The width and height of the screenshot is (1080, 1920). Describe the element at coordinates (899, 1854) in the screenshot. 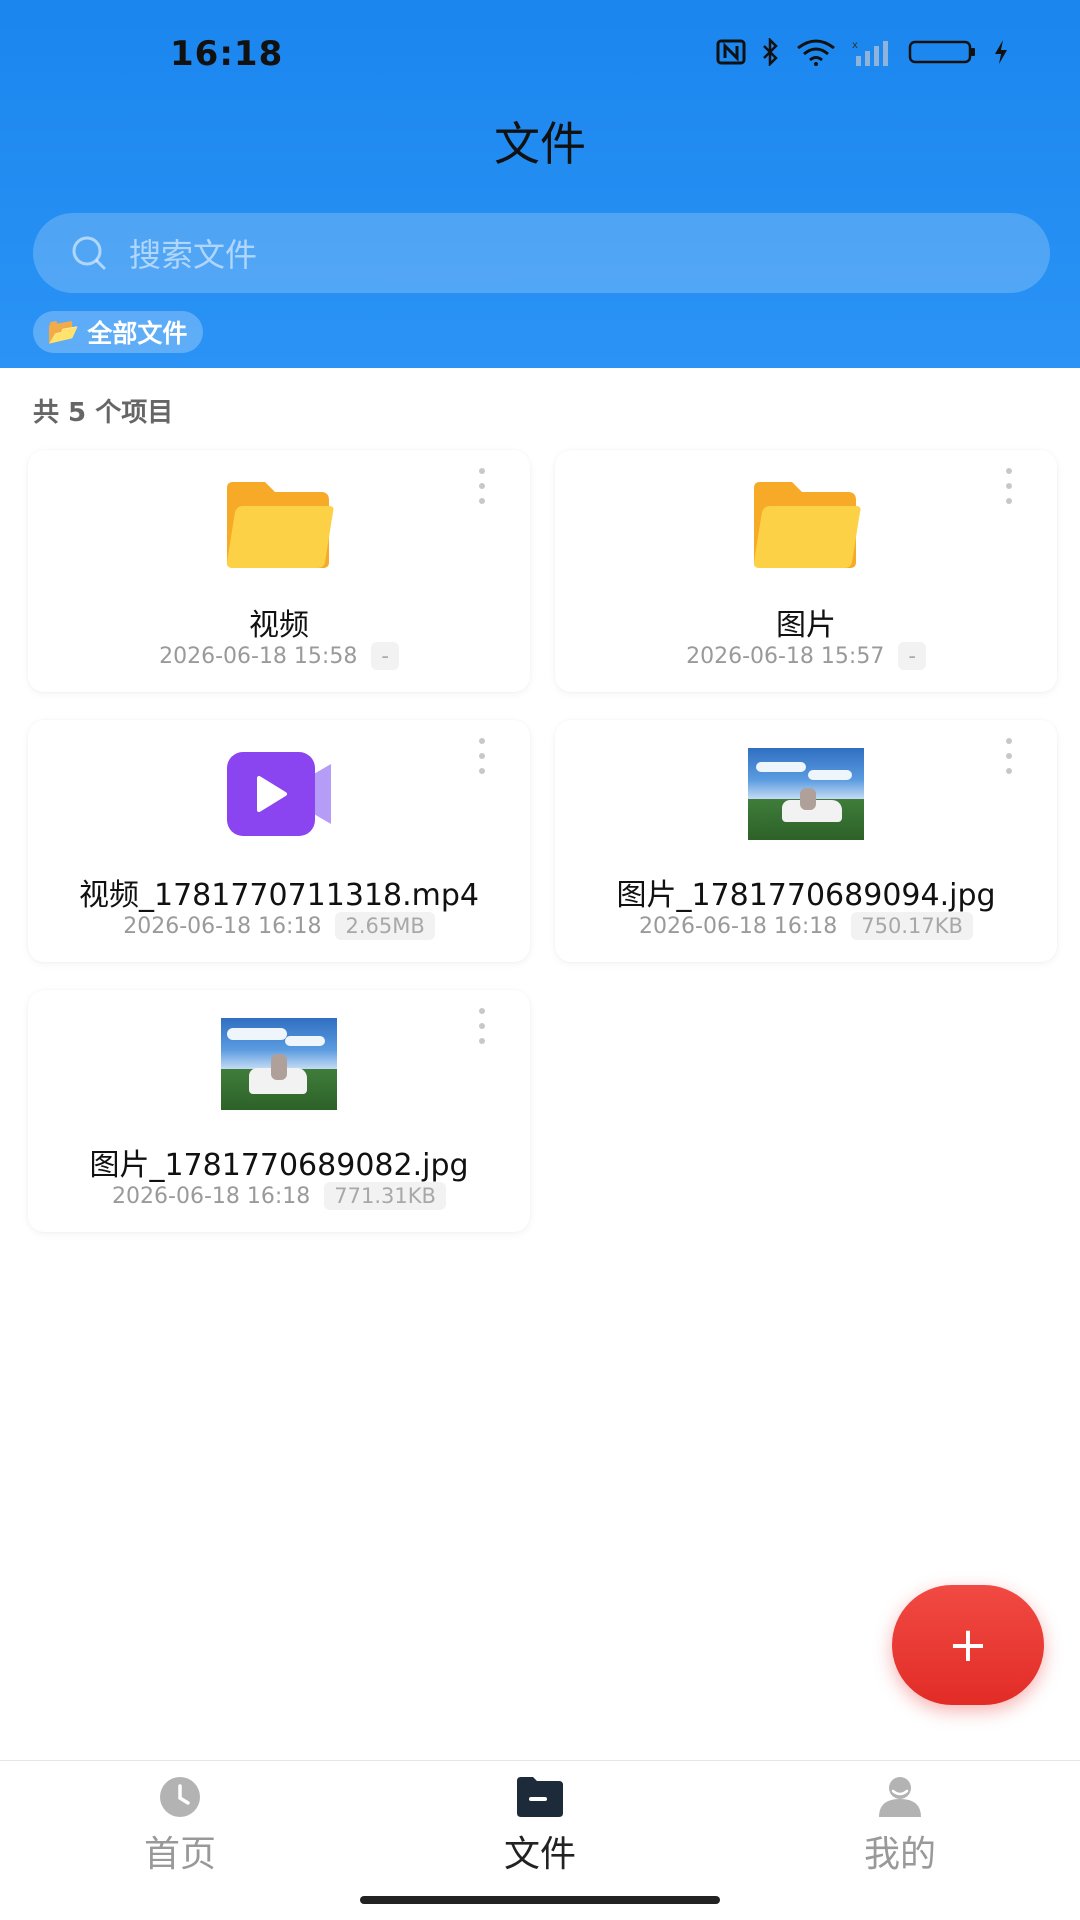

I see `nav-label: 我的` at that location.